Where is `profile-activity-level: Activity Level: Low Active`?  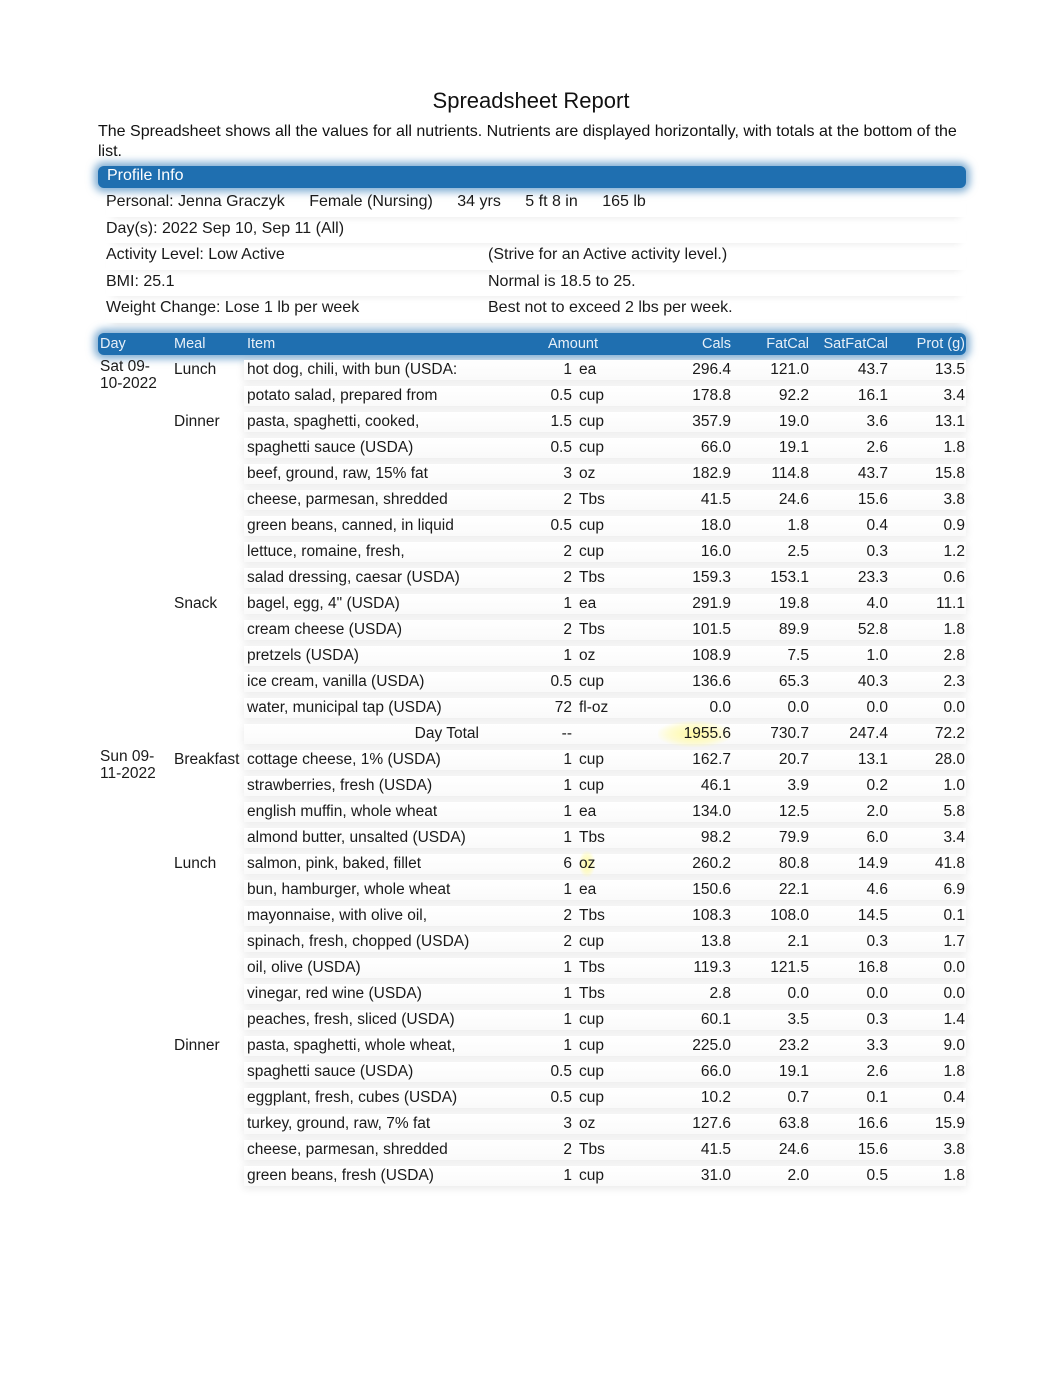
profile-activity-level: Activity Level: Low Active is located at coordinates (195, 254).